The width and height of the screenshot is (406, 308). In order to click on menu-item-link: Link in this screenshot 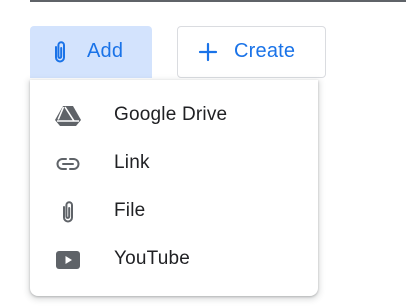, I will do `click(174, 164)`.